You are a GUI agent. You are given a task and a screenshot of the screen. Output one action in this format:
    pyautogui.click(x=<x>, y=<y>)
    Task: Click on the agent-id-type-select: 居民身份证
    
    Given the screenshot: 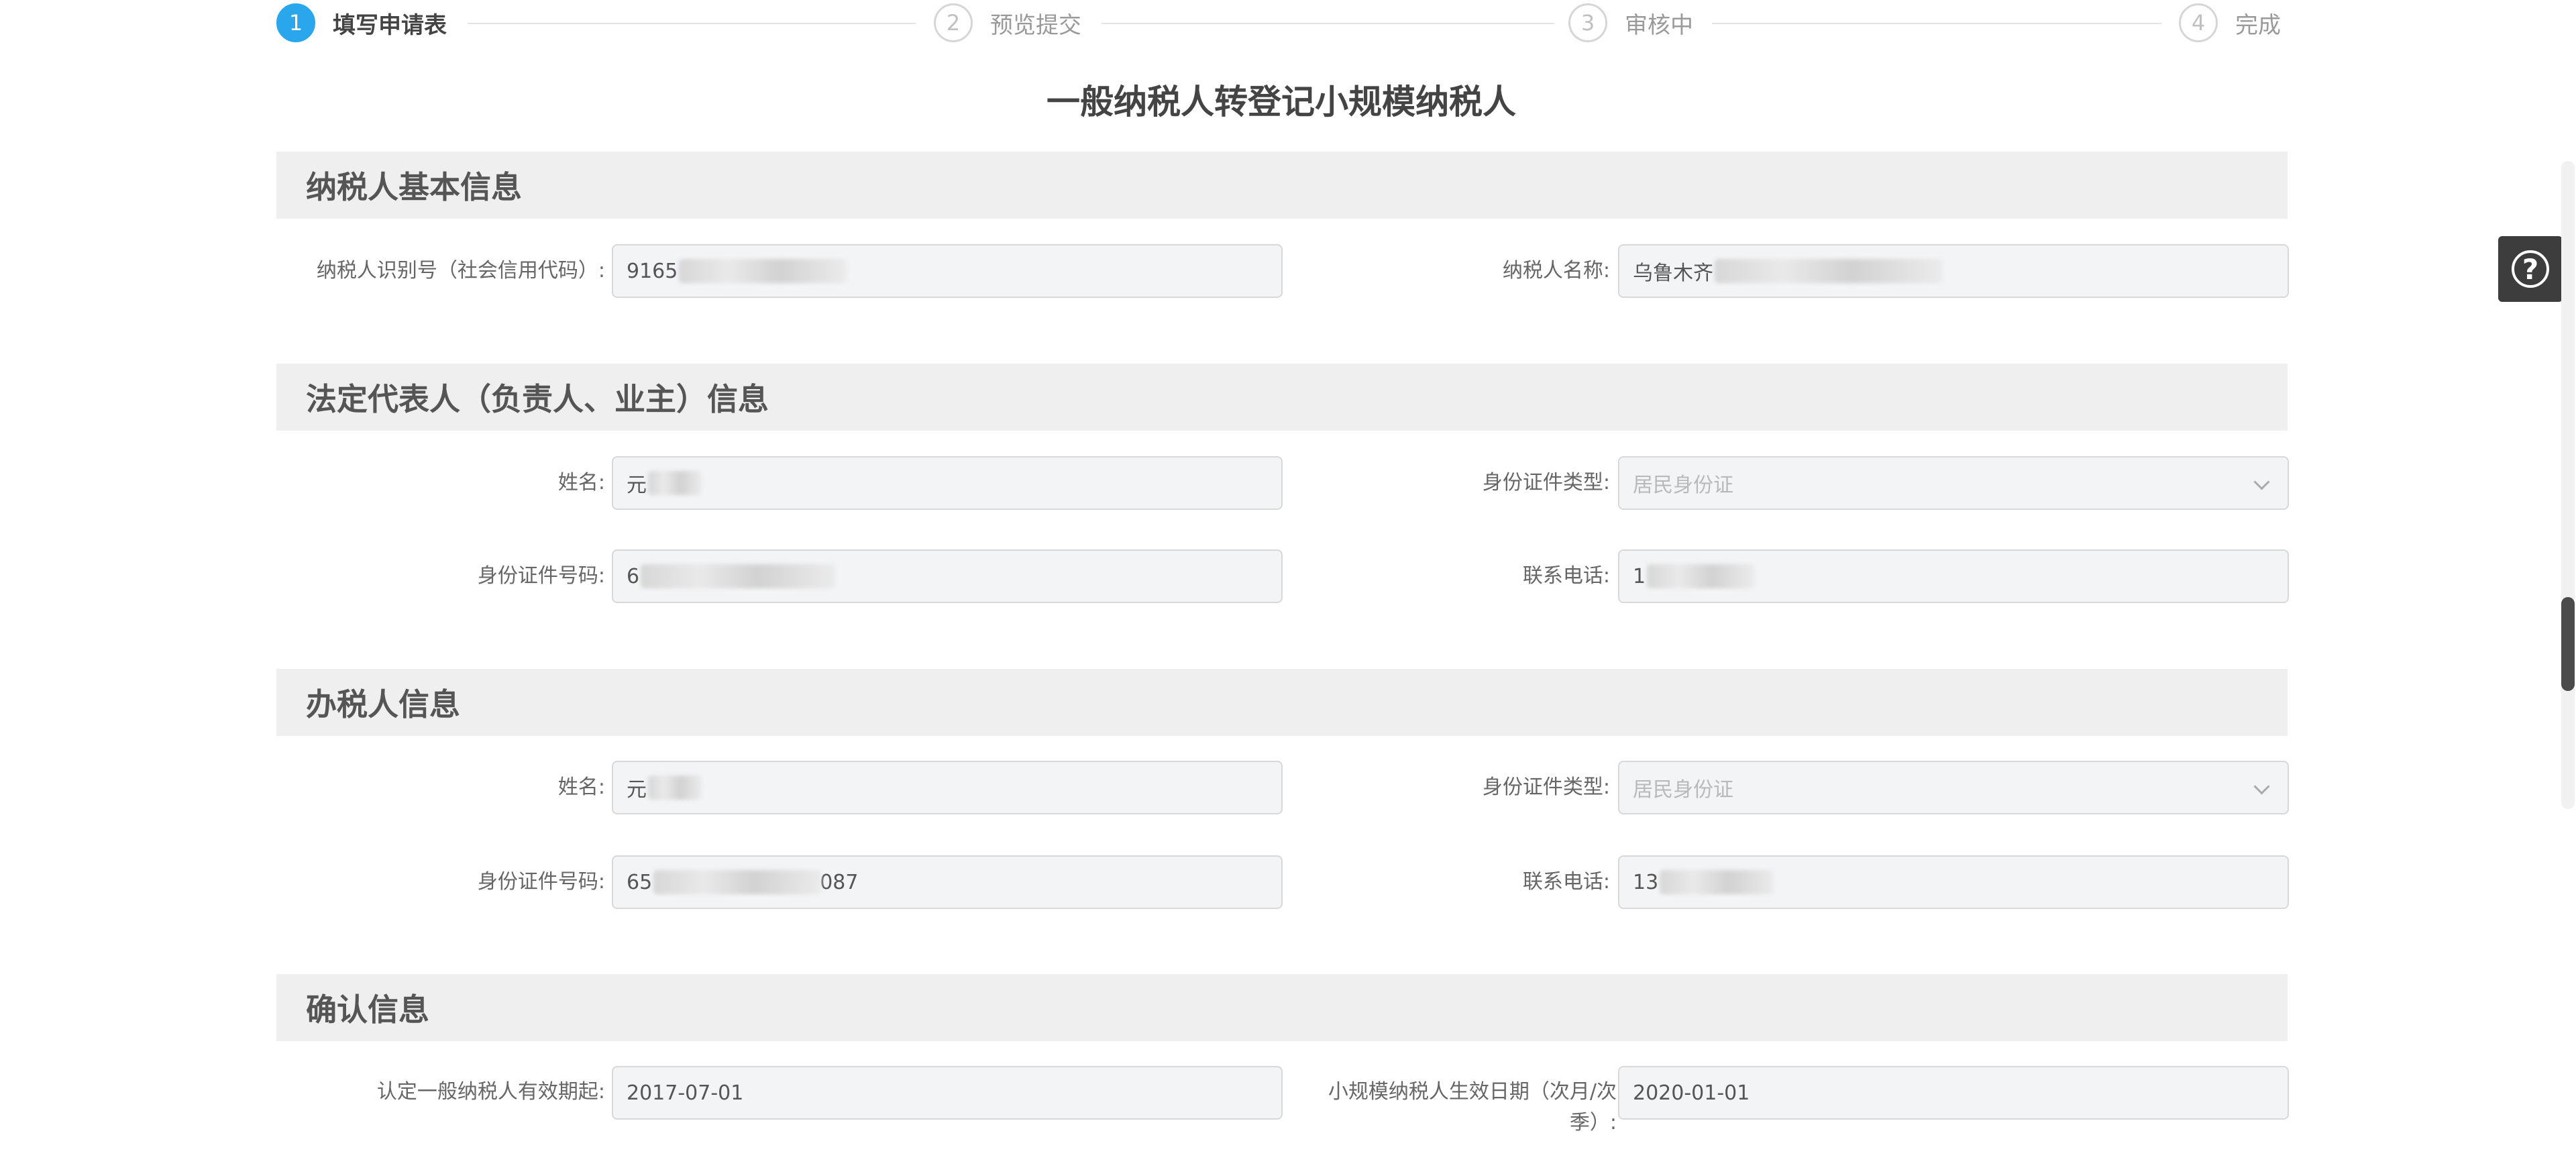 What is the action you would take?
    pyautogui.click(x=1953, y=787)
    